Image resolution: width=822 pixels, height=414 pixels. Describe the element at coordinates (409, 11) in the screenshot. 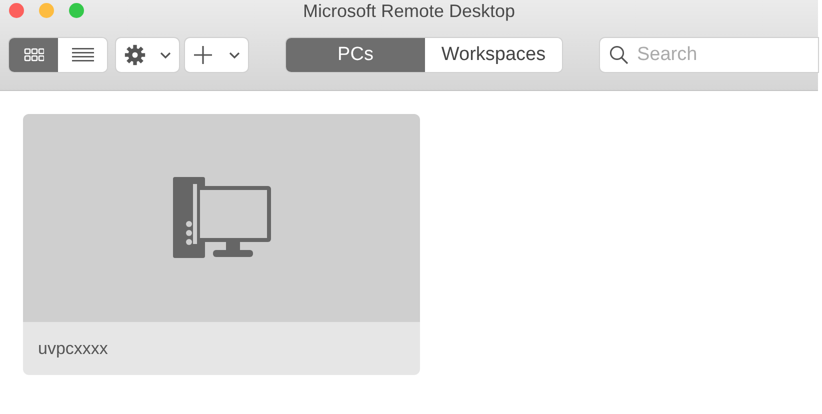

I see `window-title: Microsoft Remote Desktop` at that location.